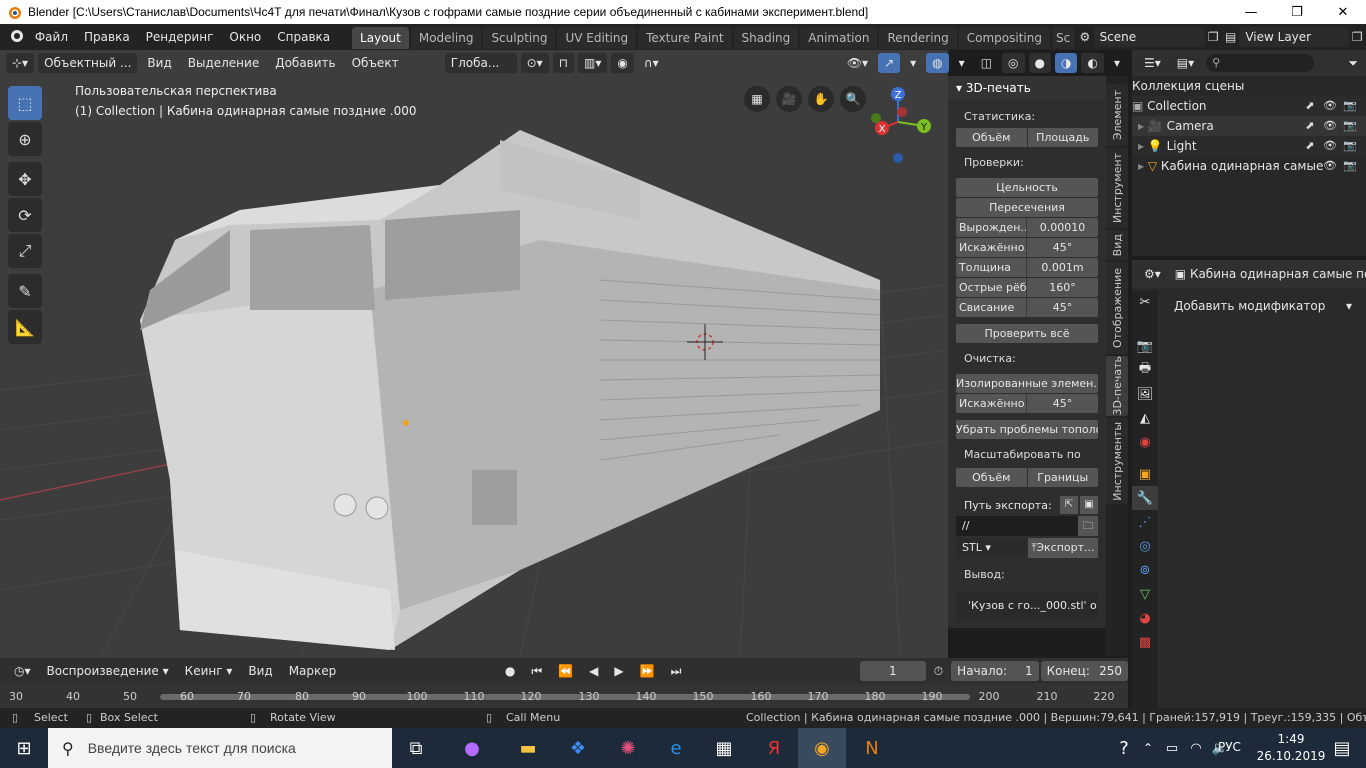 The height and width of the screenshot is (768, 1366). I want to click on marker-menu: Маркер, so click(313, 671).